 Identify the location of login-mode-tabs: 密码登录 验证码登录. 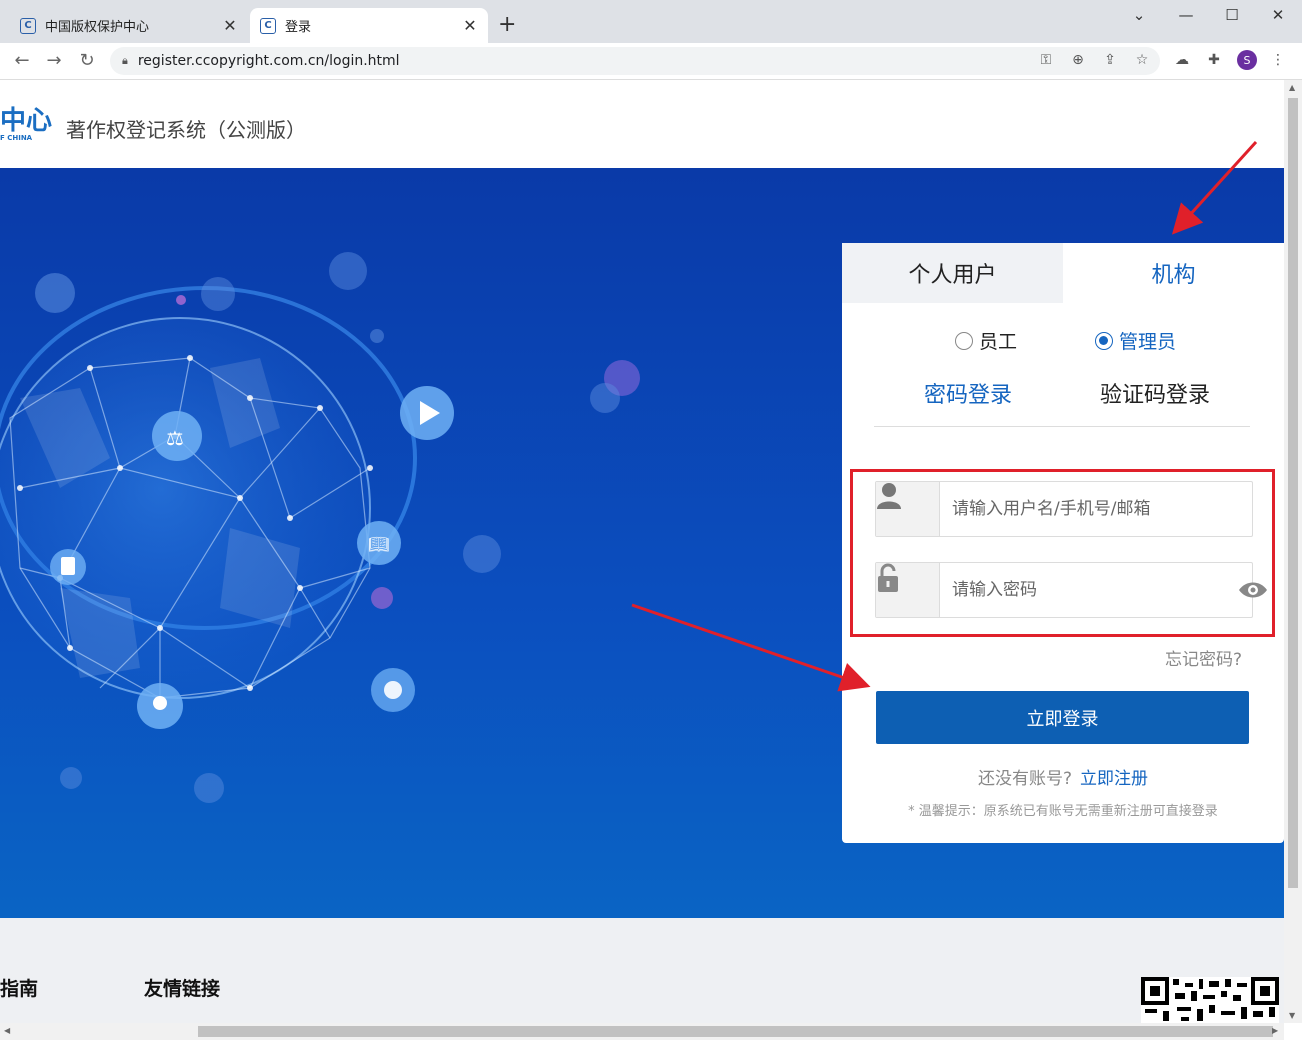
(1062, 400).